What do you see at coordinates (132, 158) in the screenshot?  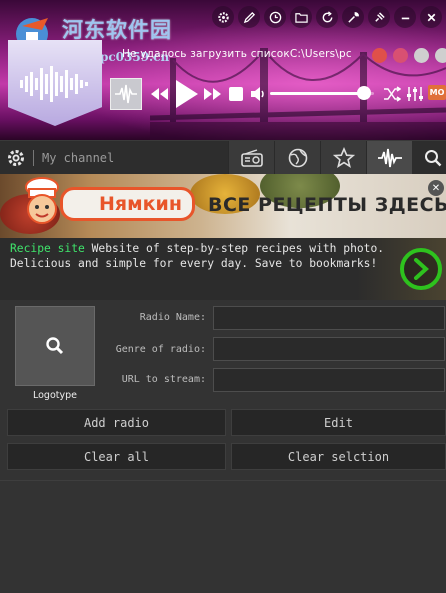 I see `channel-search-input` at bounding box center [132, 158].